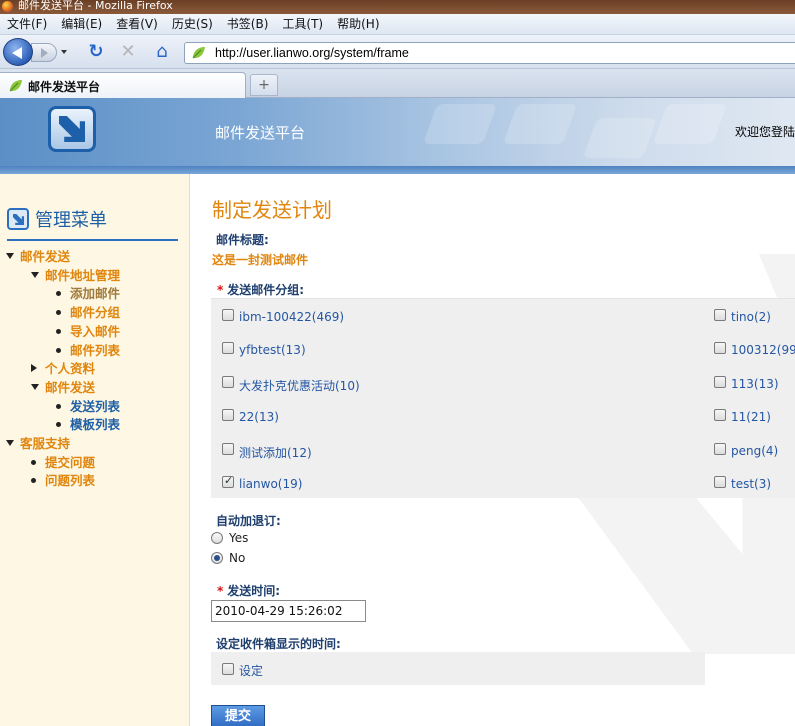 Image resolution: width=795 pixels, height=726 pixels. What do you see at coordinates (15, 86) in the screenshot?
I see `tab-favicon-icon` at bounding box center [15, 86].